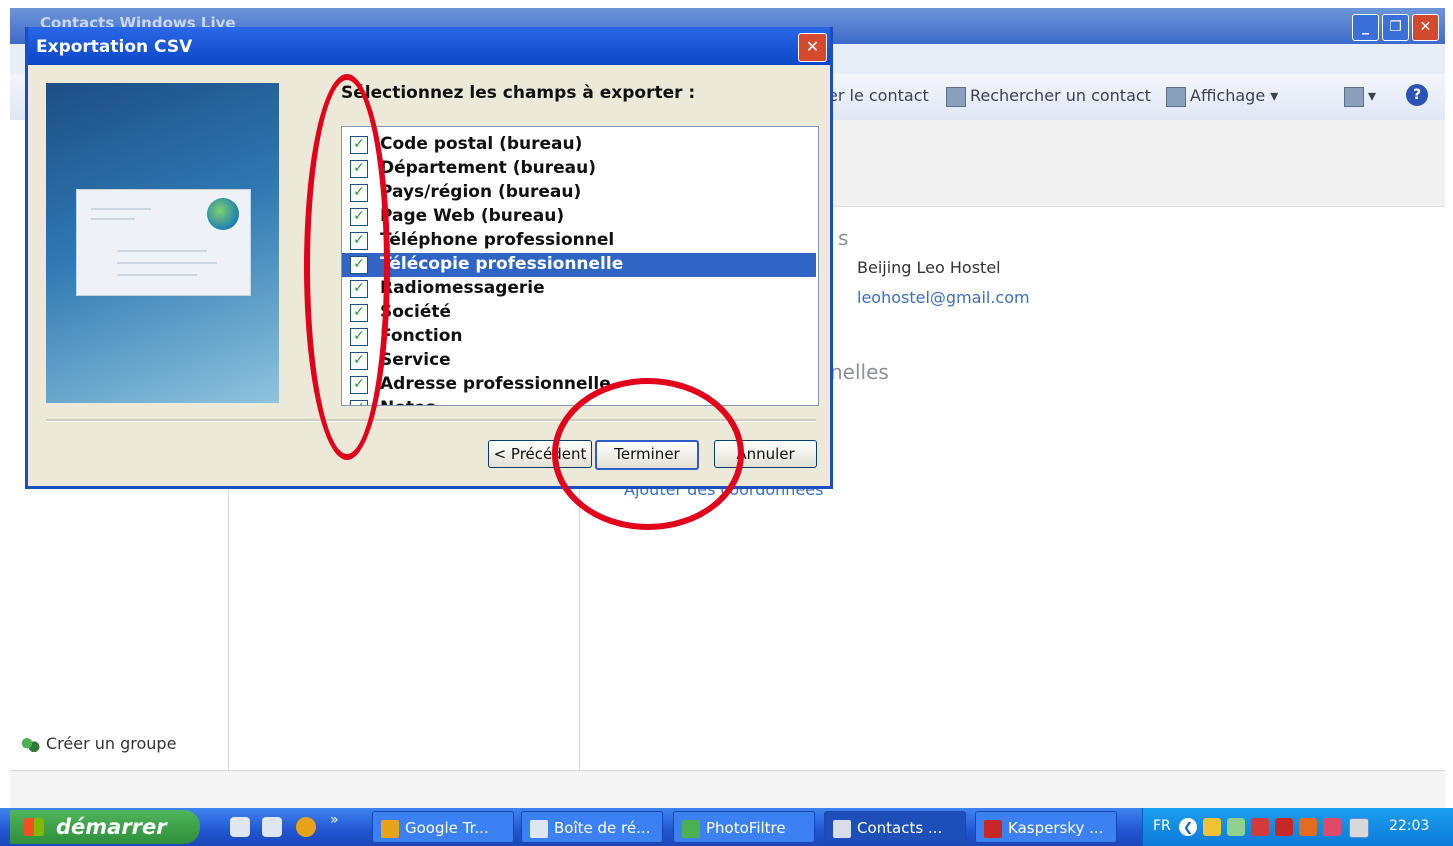 The height and width of the screenshot is (846, 1453). I want to click on field-label: Télécopie professionnelle, so click(502, 264).